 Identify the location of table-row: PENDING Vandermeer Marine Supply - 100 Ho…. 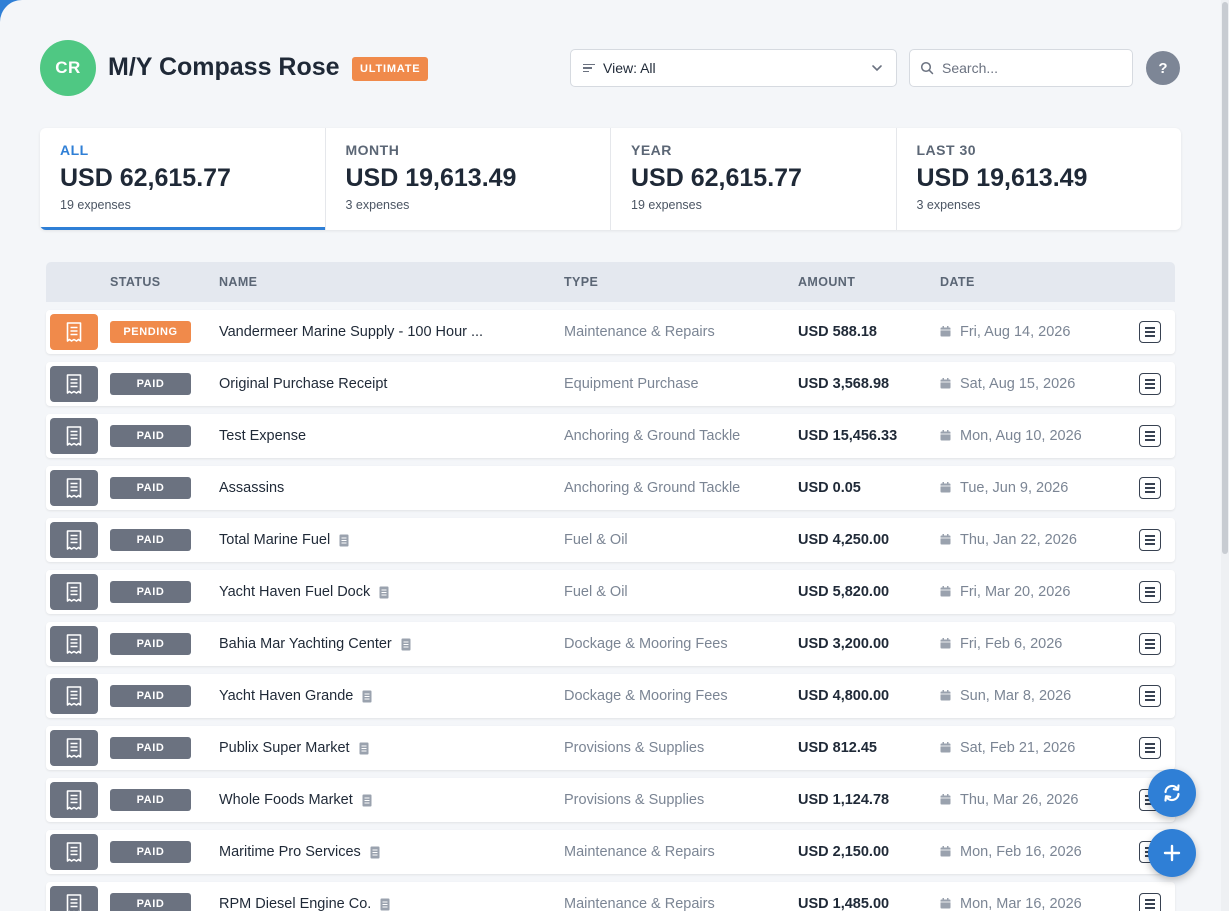
(610, 332).